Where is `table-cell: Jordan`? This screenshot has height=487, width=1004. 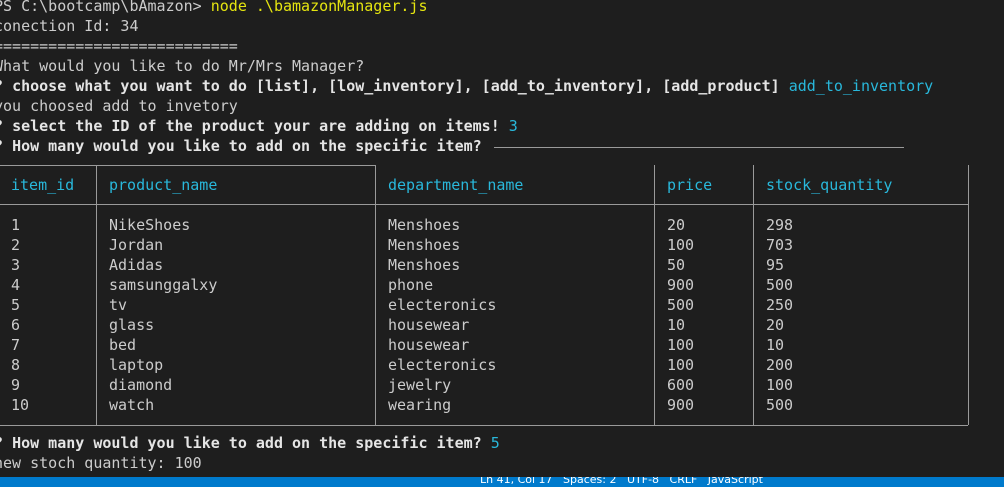
table-cell: Jordan is located at coordinates (136, 245).